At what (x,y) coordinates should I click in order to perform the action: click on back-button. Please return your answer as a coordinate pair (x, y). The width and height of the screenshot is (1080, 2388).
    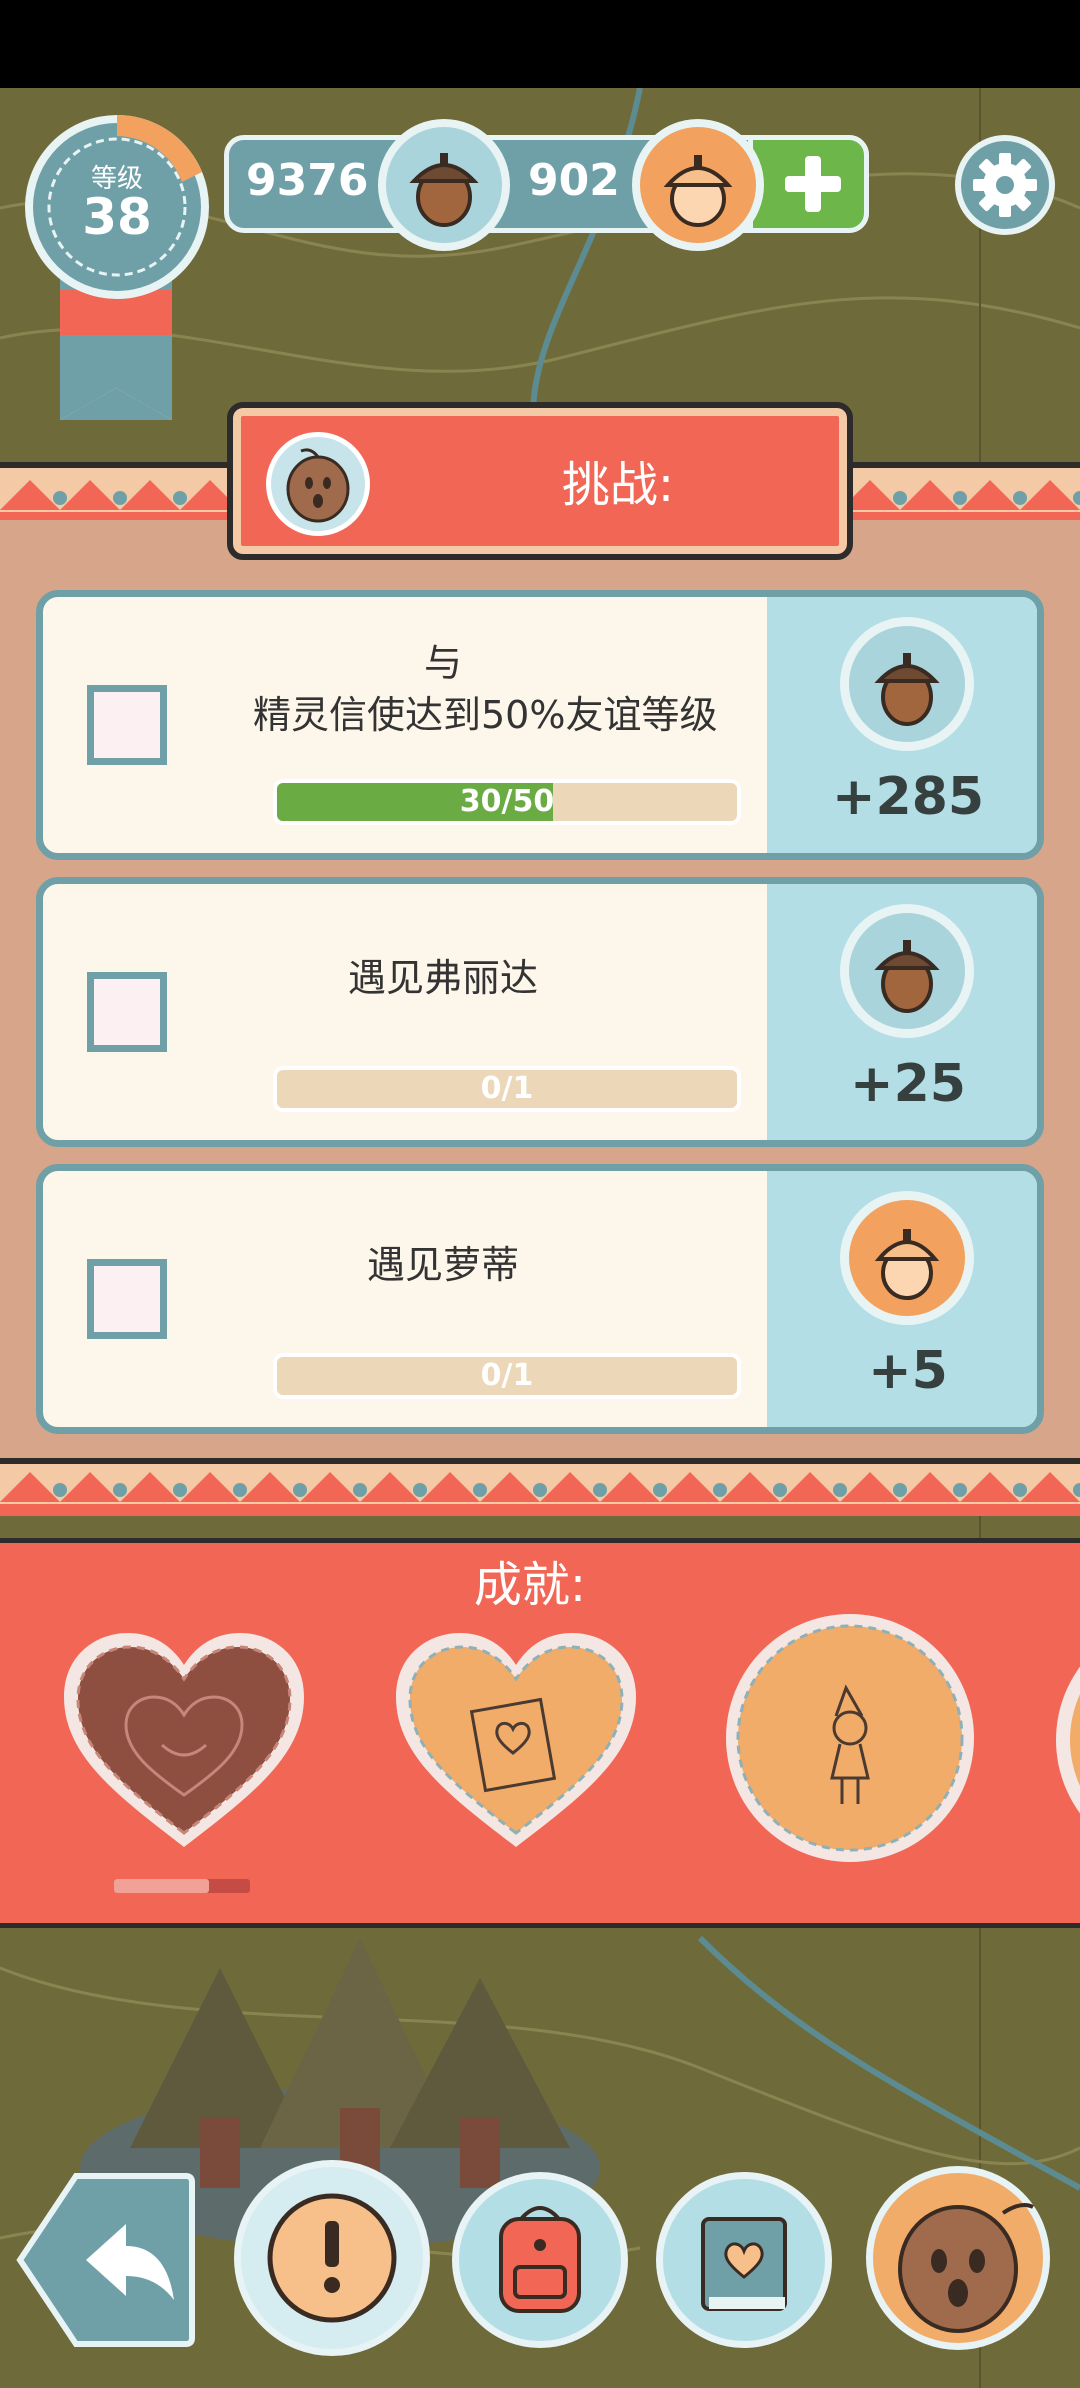
    Looking at the image, I should click on (106, 2260).